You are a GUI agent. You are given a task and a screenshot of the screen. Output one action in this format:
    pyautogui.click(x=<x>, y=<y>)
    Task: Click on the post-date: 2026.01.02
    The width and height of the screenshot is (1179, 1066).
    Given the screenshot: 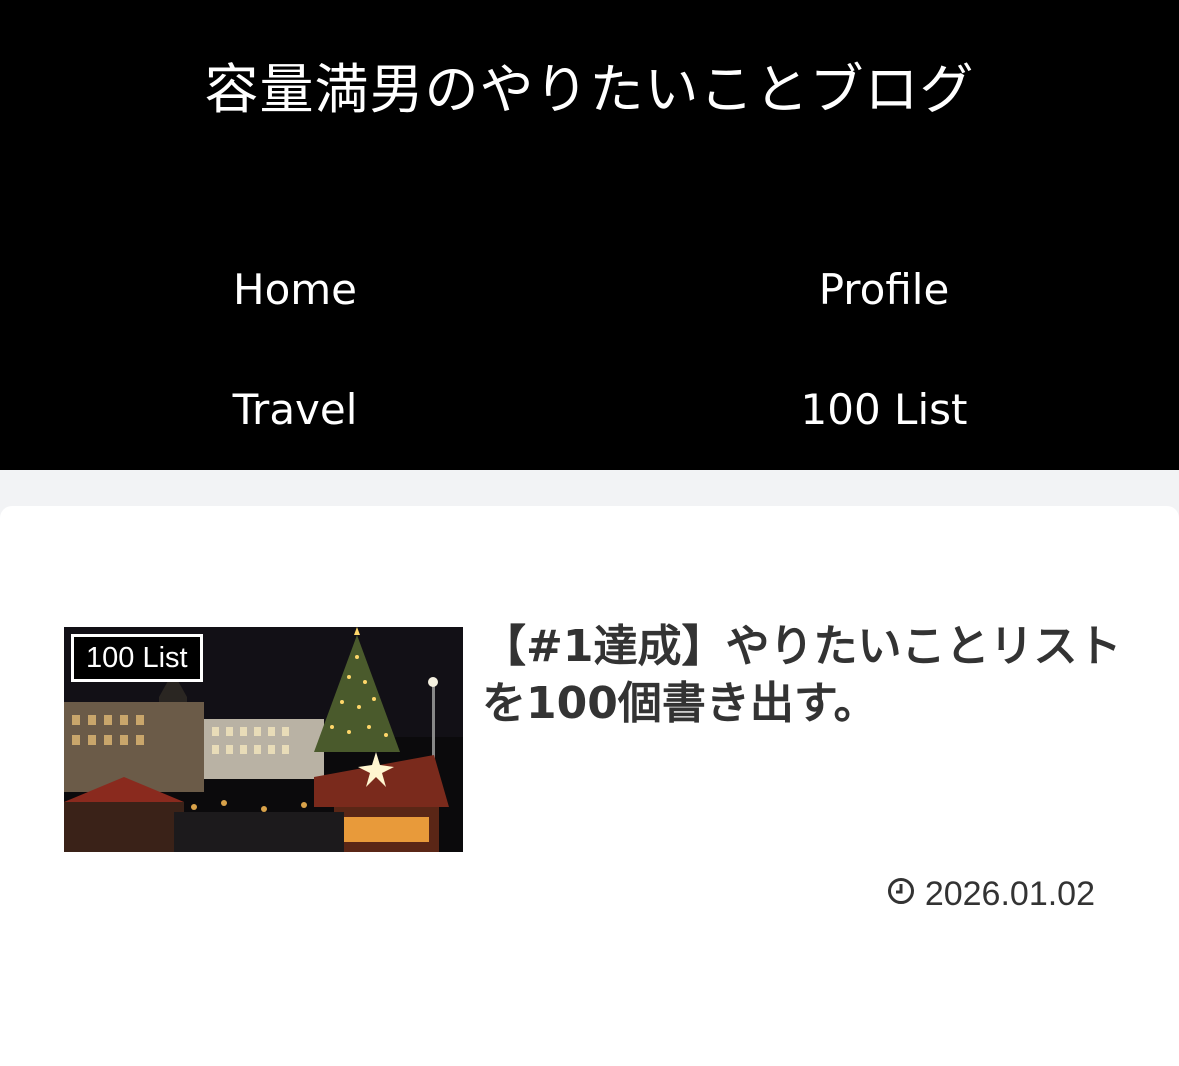 What is the action you would take?
    pyautogui.click(x=991, y=894)
    